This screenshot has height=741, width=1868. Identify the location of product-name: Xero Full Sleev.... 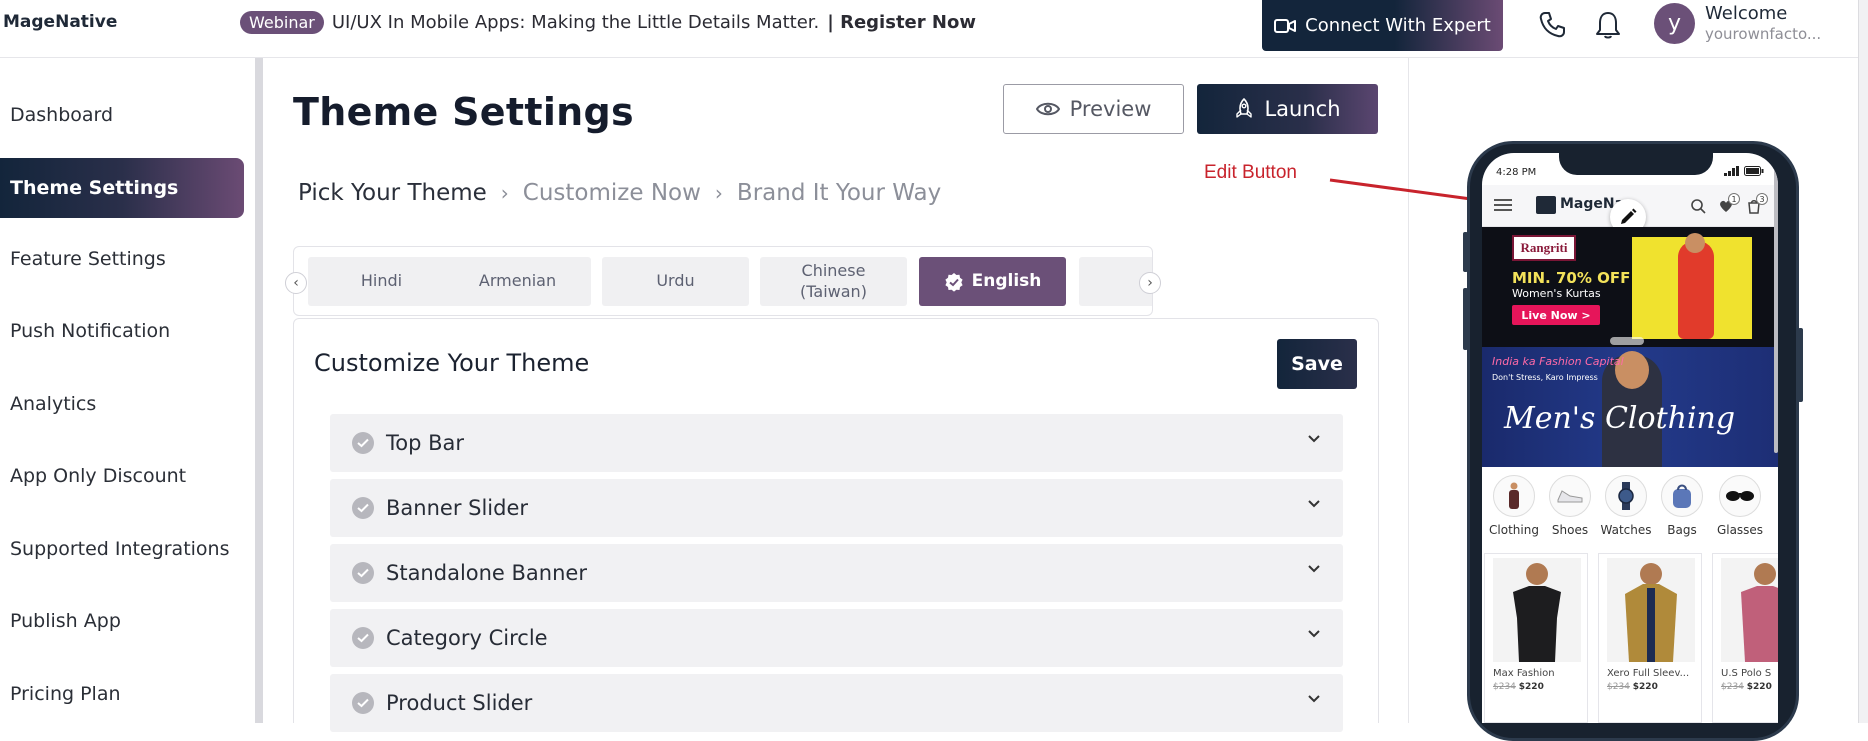
(1648, 673).